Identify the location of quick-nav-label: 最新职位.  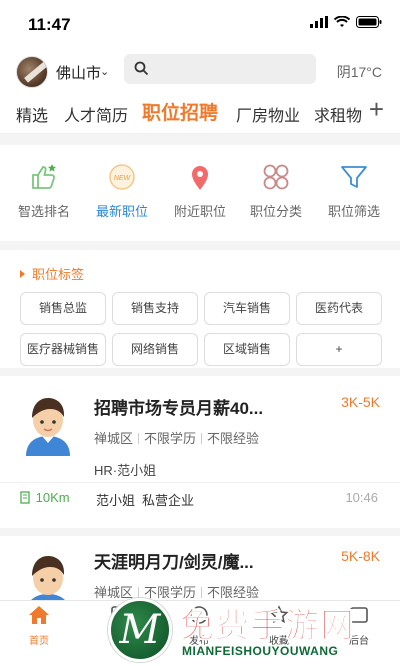
(121, 211).